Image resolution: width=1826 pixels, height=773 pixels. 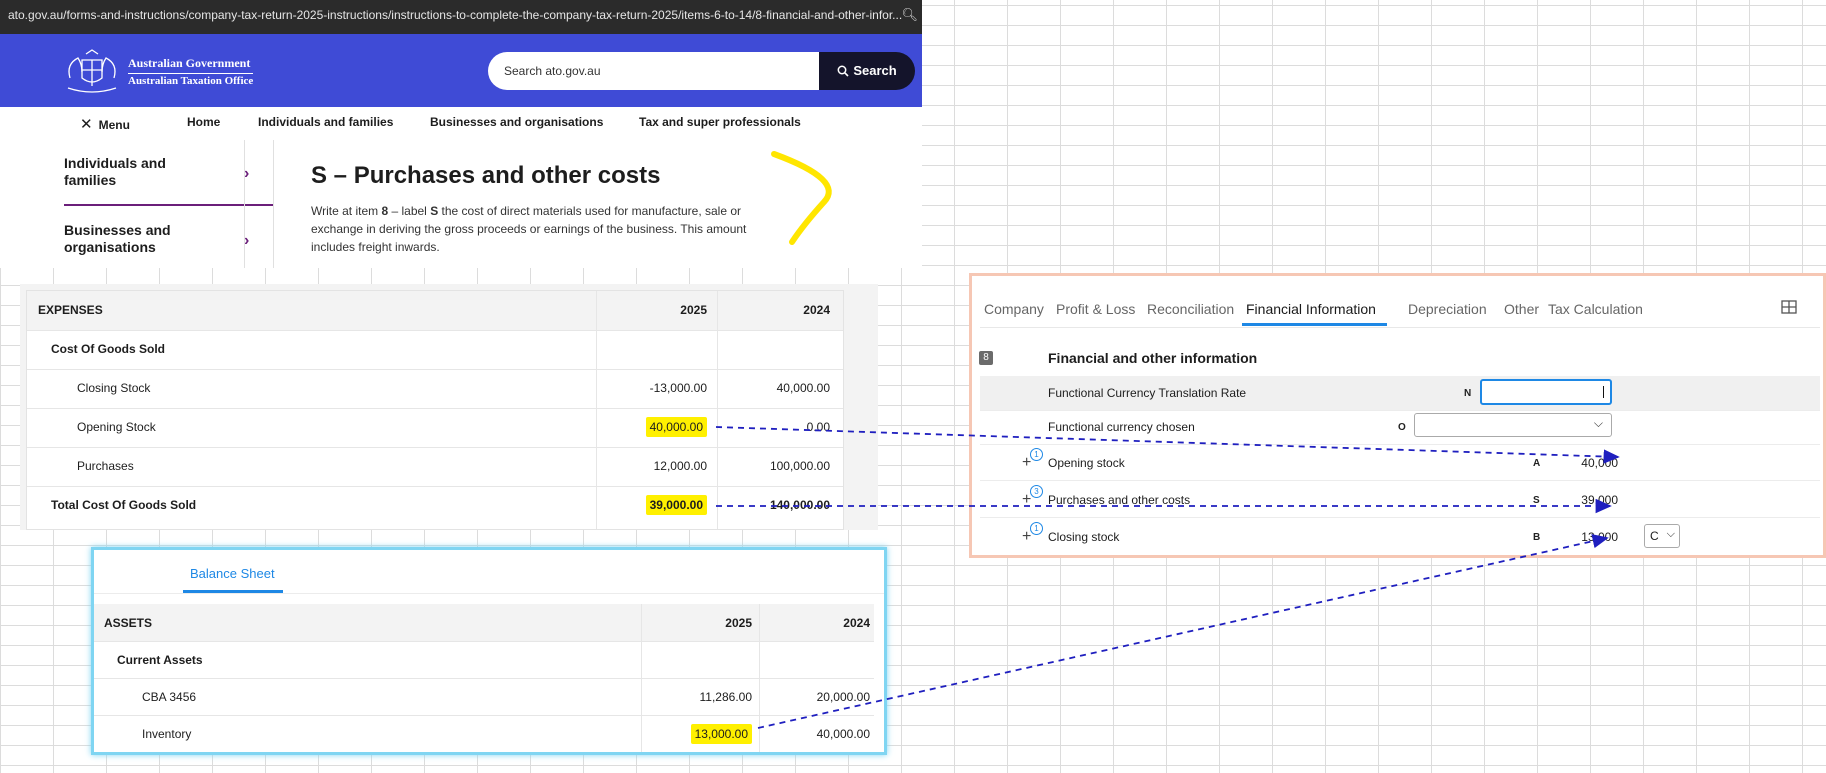 What do you see at coordinates (1789, 307) in the screenshot?
I see `grid-view-icon` at bounding box center [1789, 307].